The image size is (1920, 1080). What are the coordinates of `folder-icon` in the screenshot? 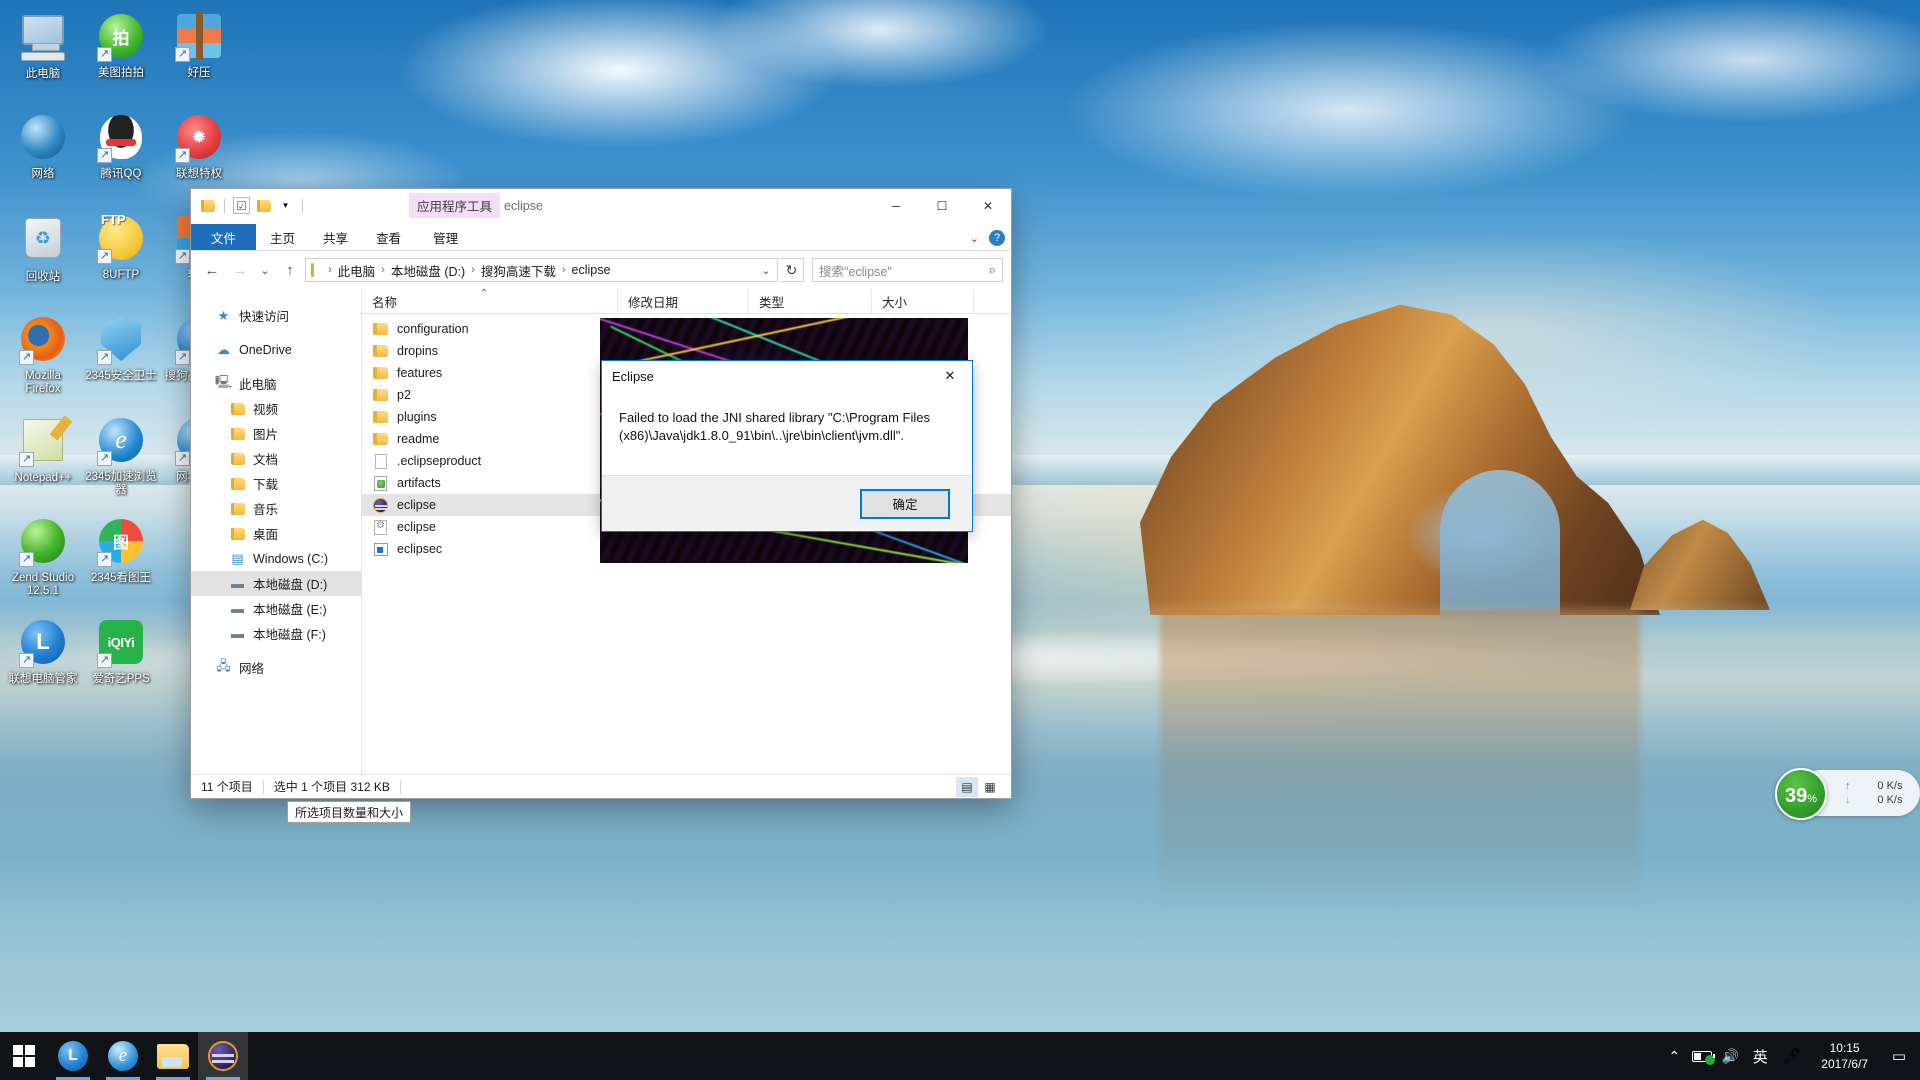 It's located at (207, 205).